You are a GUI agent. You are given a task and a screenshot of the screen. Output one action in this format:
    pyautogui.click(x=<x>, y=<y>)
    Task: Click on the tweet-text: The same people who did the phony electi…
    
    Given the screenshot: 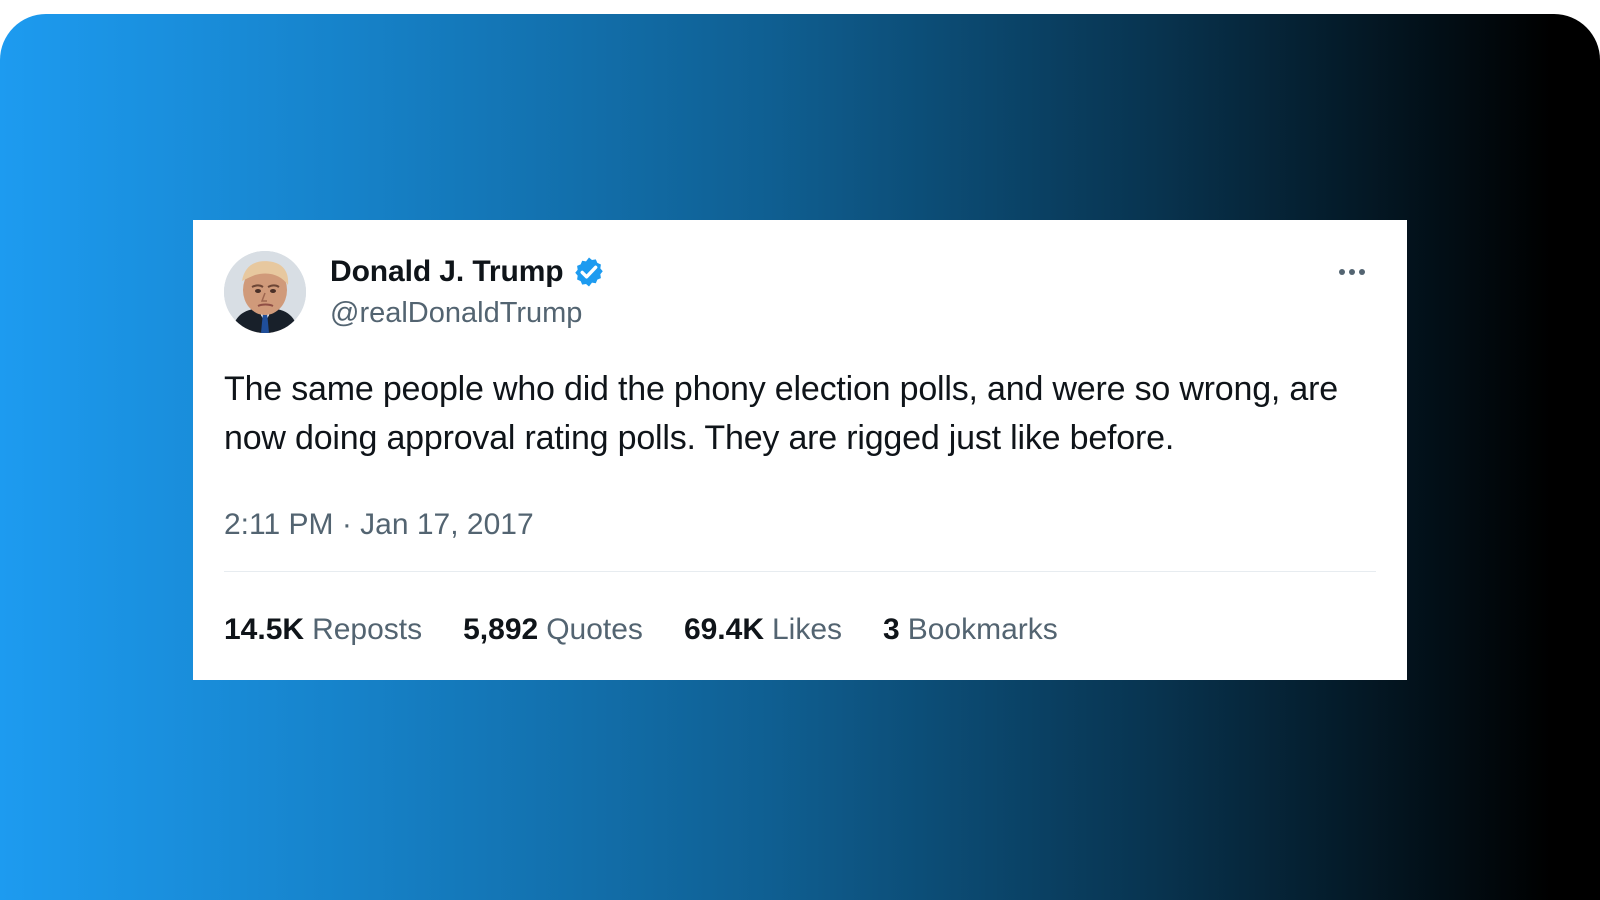 What is the action you would take?
    pyautogui.click(x=781, y=413)
    